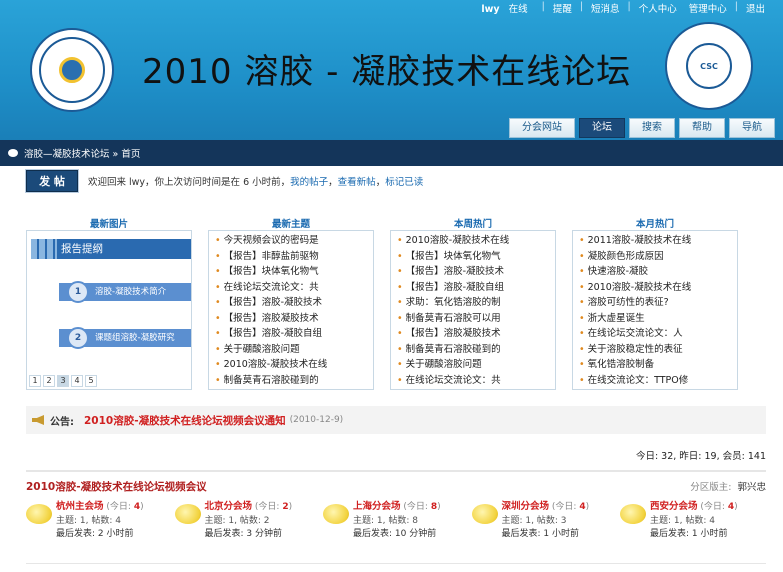  Describe the element at coordinates (605, 8) in the screenshot. I see `topbar-messages: 短消息` at that location.